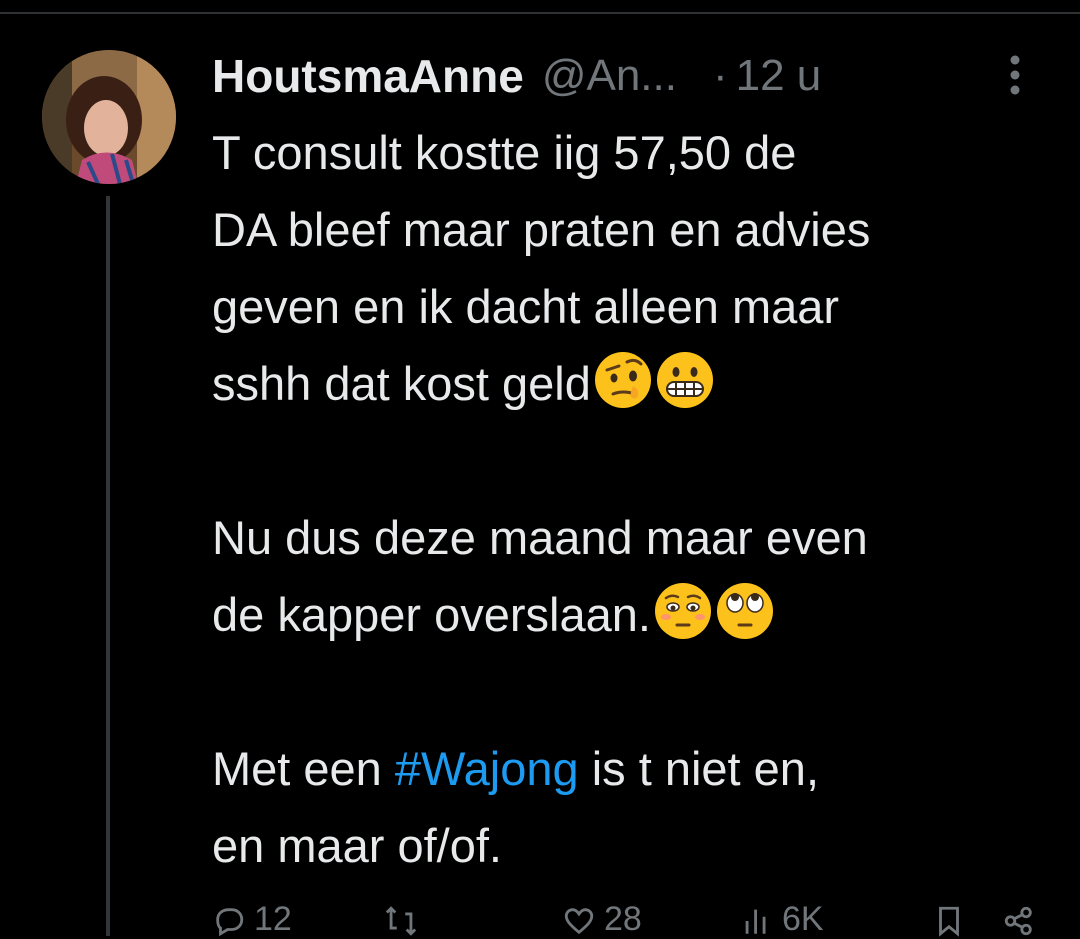 This screenshot has width=1080, height=939. I want to click on tweet-line-with-emoji: sshh dat kost geld, so click(637, 383).